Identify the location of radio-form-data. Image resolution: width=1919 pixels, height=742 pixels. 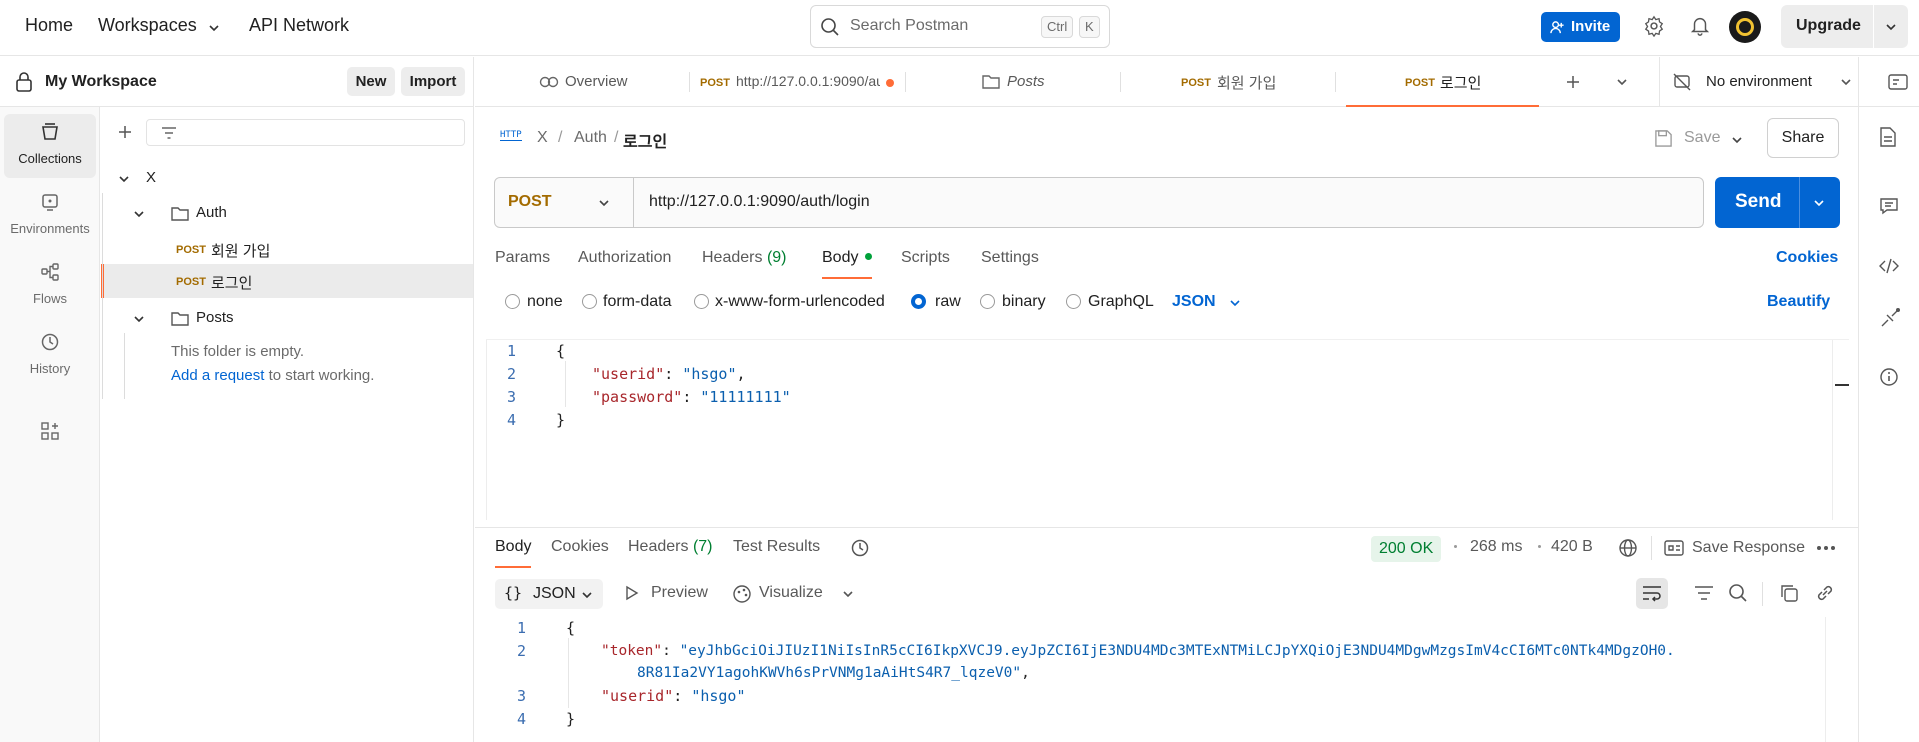
(589, 301).